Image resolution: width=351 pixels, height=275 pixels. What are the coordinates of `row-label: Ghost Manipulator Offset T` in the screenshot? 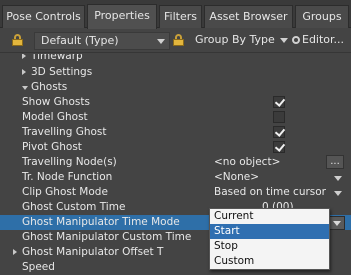 It's located at (93, 252).